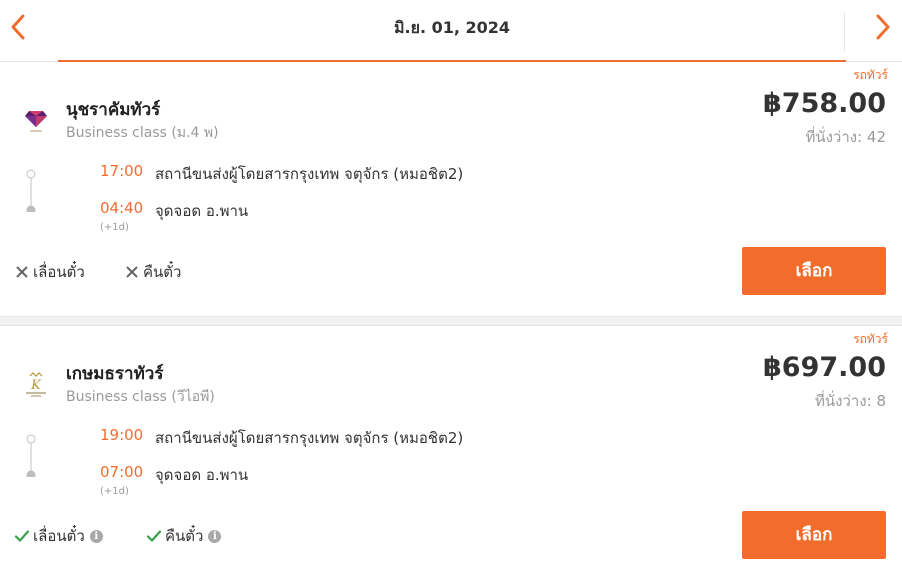 The width and height of the screenshot is (902, 572). What do you see at coordinates (871, 31) in the screenshot?
I see `next-date-button` at bounding box center [871, 31].